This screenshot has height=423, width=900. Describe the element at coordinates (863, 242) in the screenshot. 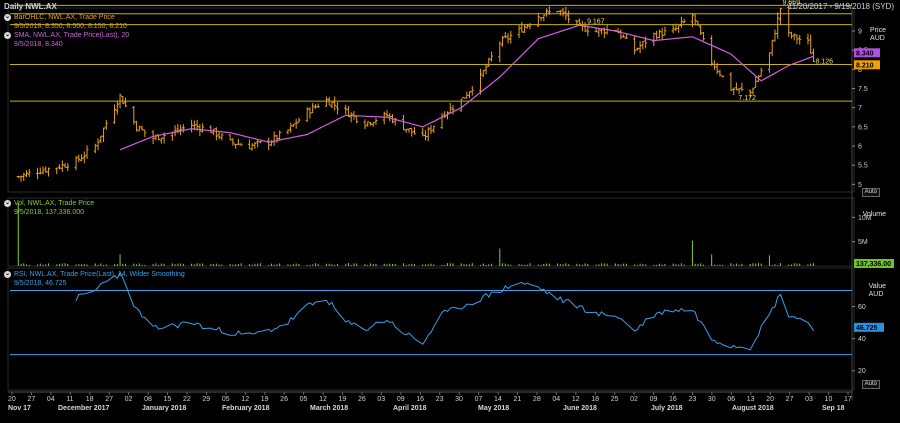

I see `volume-y-tick-label: 5M` at that location.